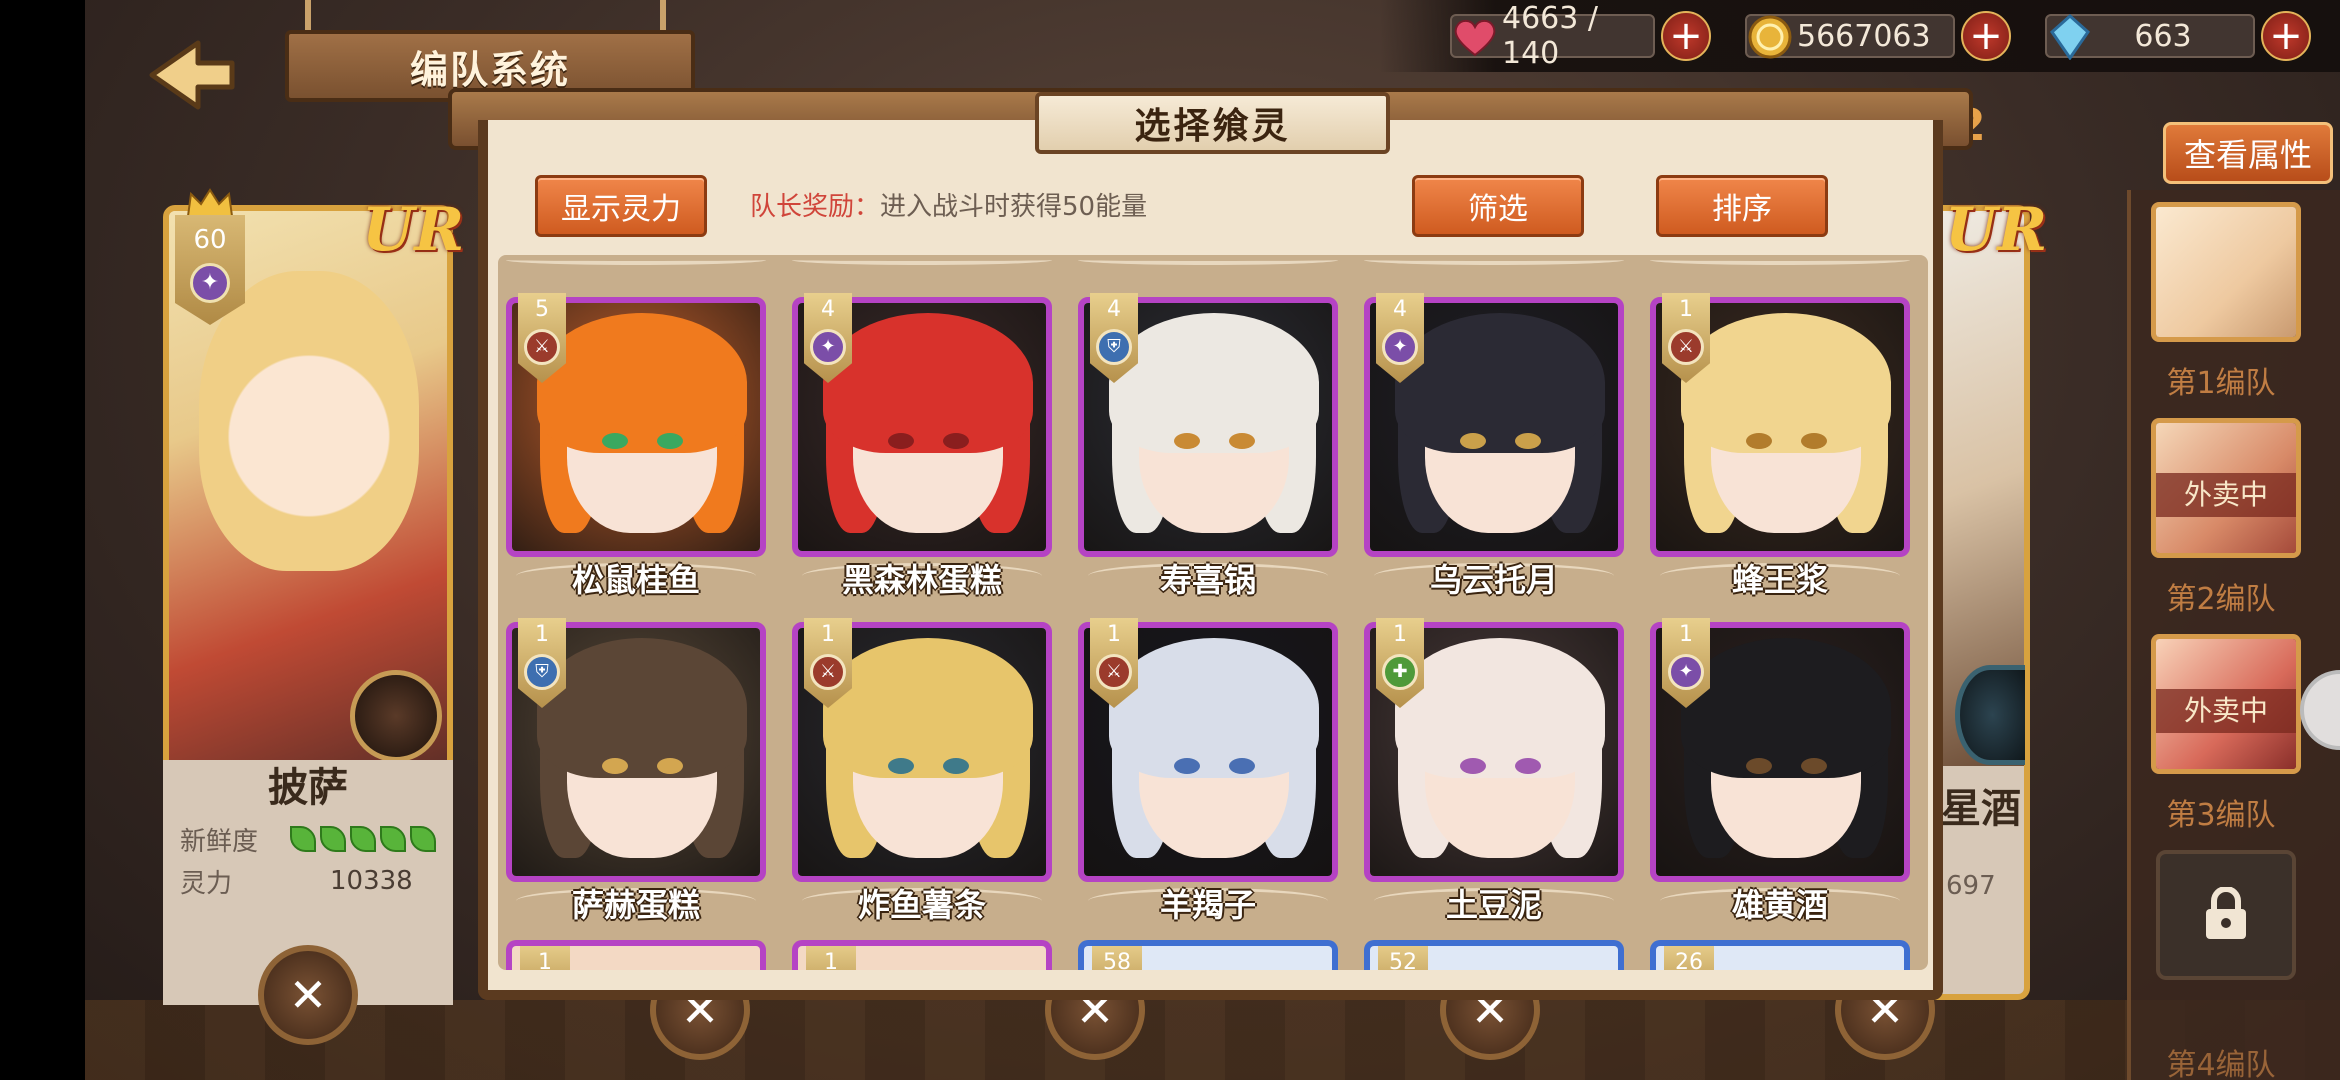 This screenshot has height=1080, width=2340. Describe the element at coordinates (2221, 383) in the screenshot. I see `team-1-label: 第1编队` at that location.